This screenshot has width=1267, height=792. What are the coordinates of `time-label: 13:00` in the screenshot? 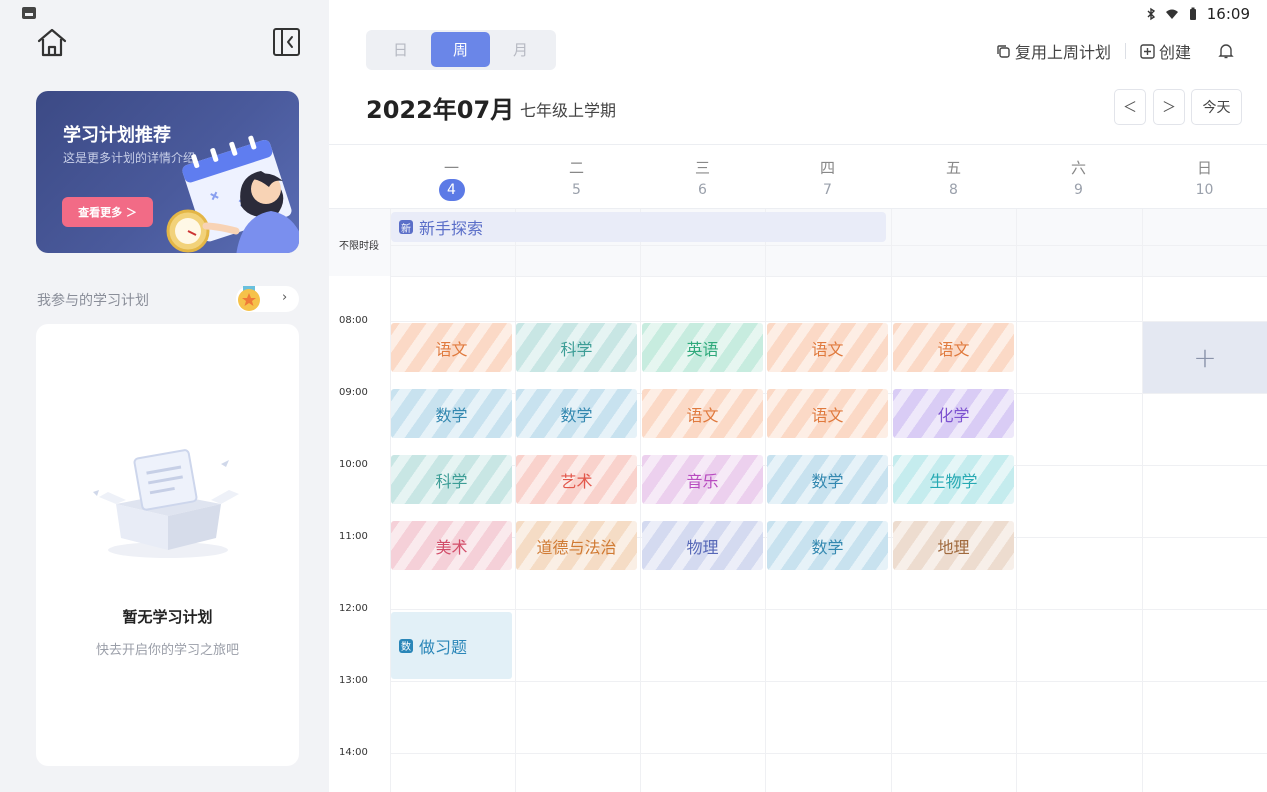 It's located at (353, 680).